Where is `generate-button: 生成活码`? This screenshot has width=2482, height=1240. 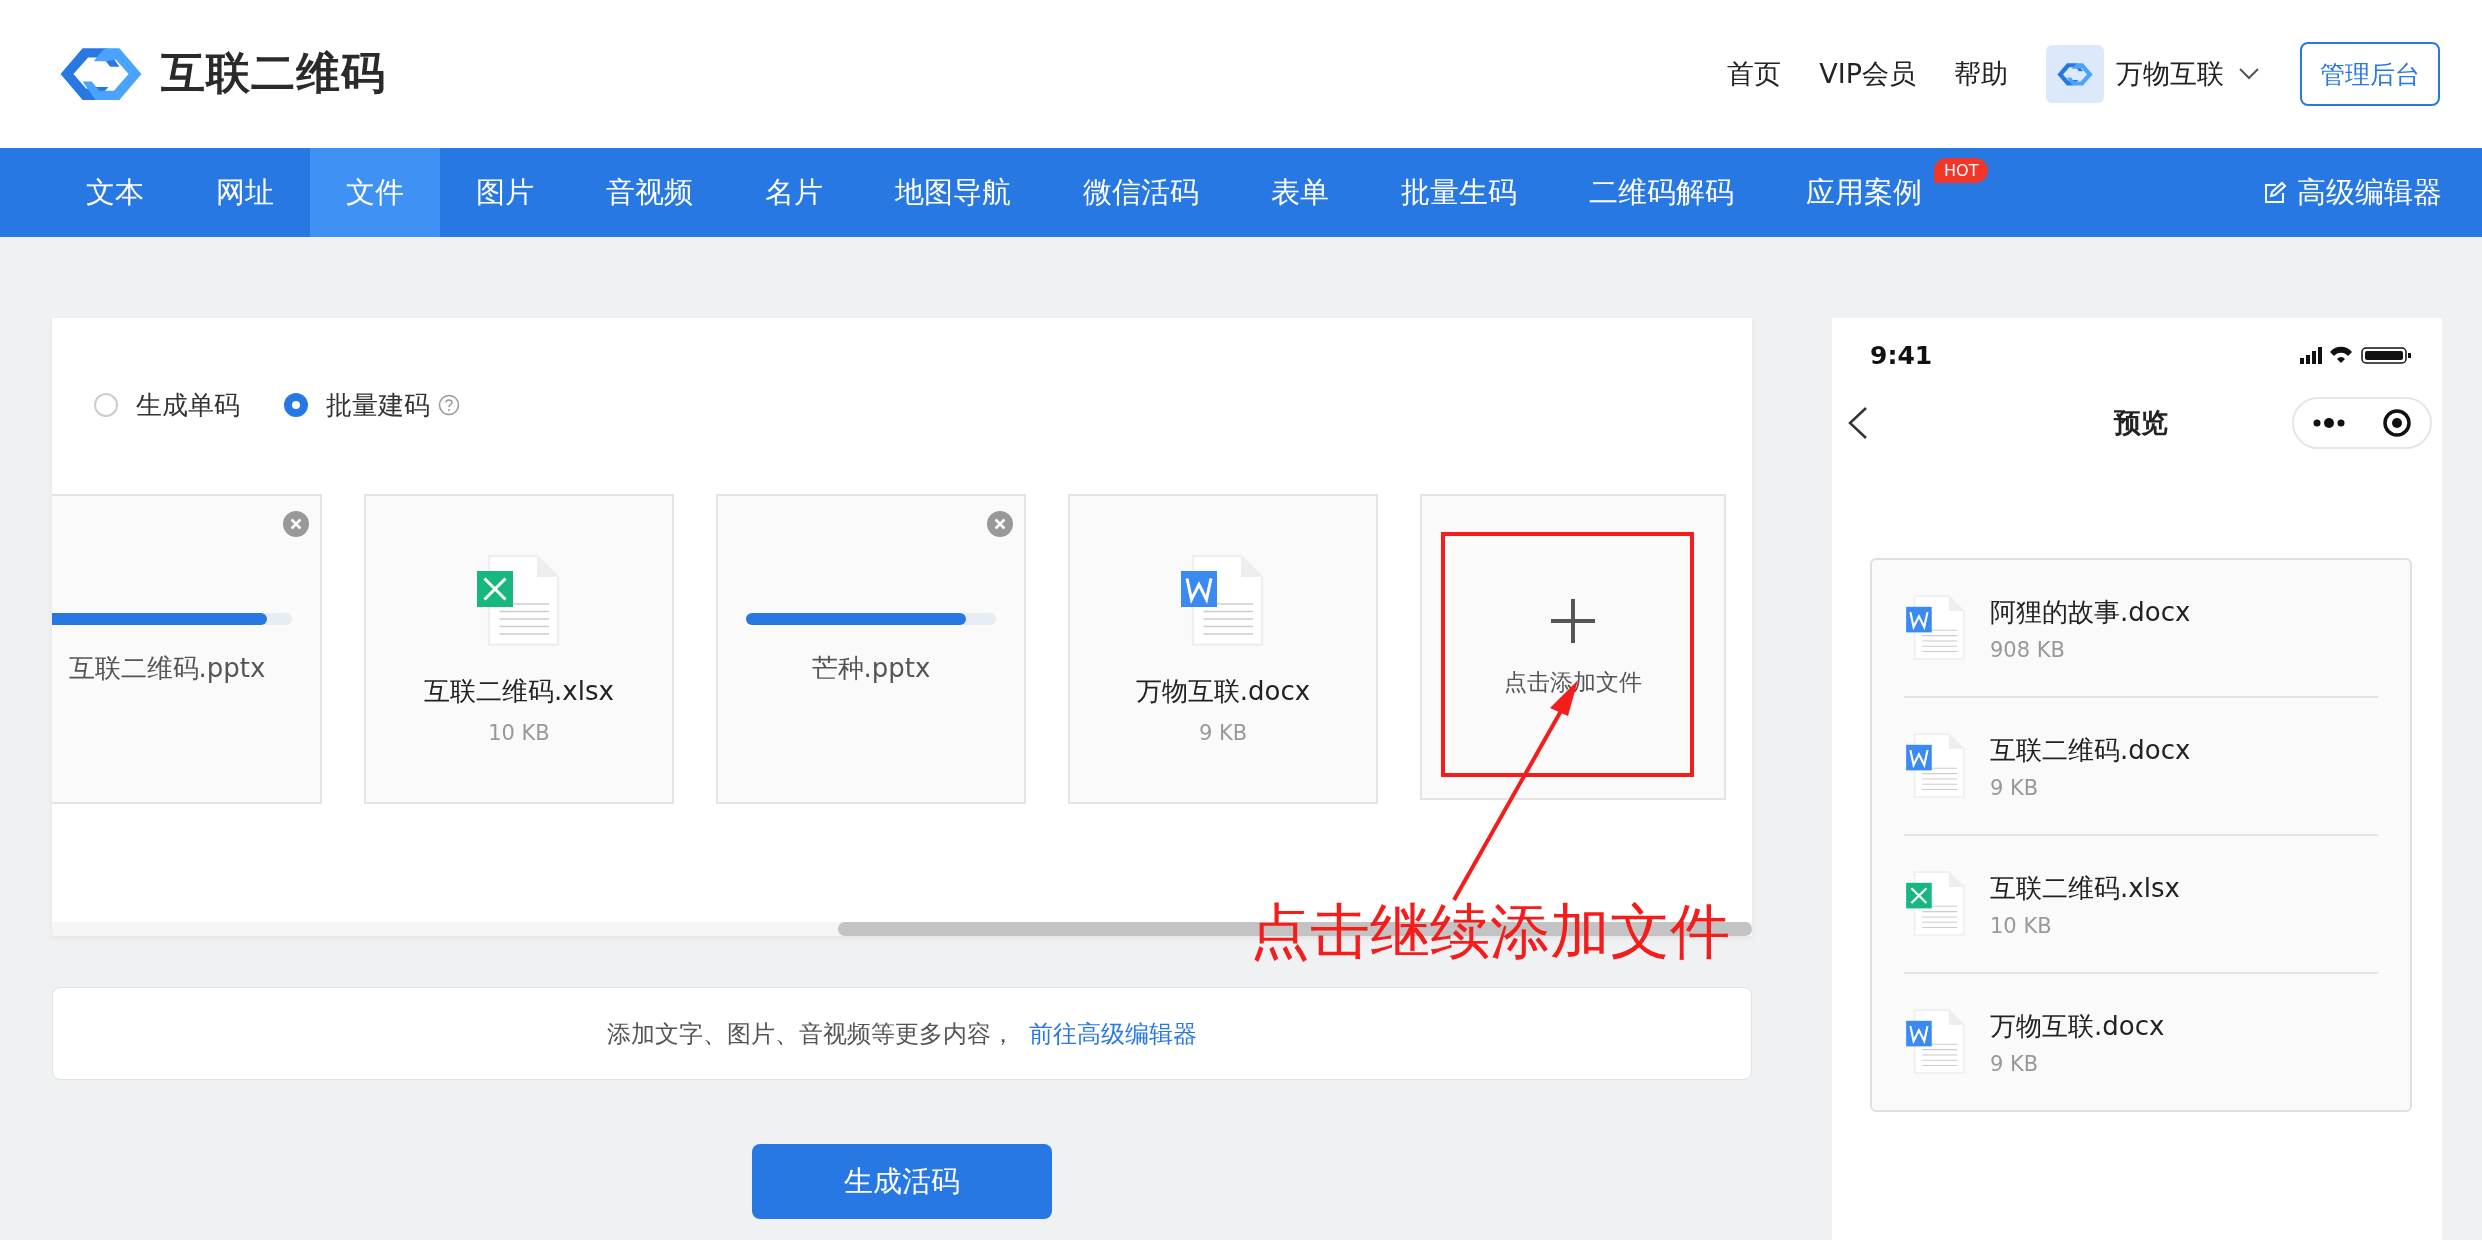 generate-button: 生成活码 is located at coordinates (902, 1181).